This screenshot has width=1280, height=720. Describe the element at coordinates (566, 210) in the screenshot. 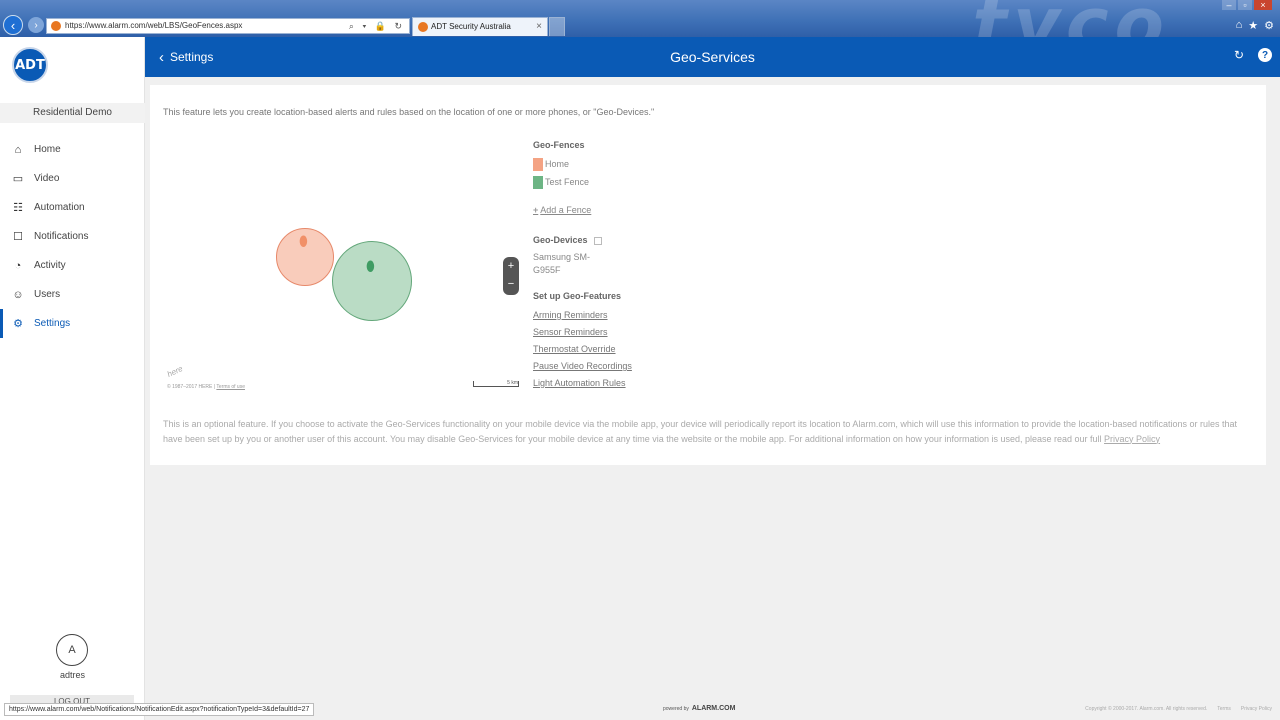

I see `add-fence-label: Add a Fence` at that location.